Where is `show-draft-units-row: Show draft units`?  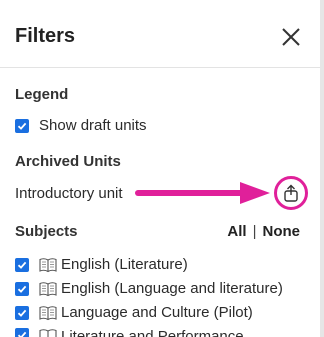 show-draft-units-row: Show draft units is located at coordinates (81, 125).